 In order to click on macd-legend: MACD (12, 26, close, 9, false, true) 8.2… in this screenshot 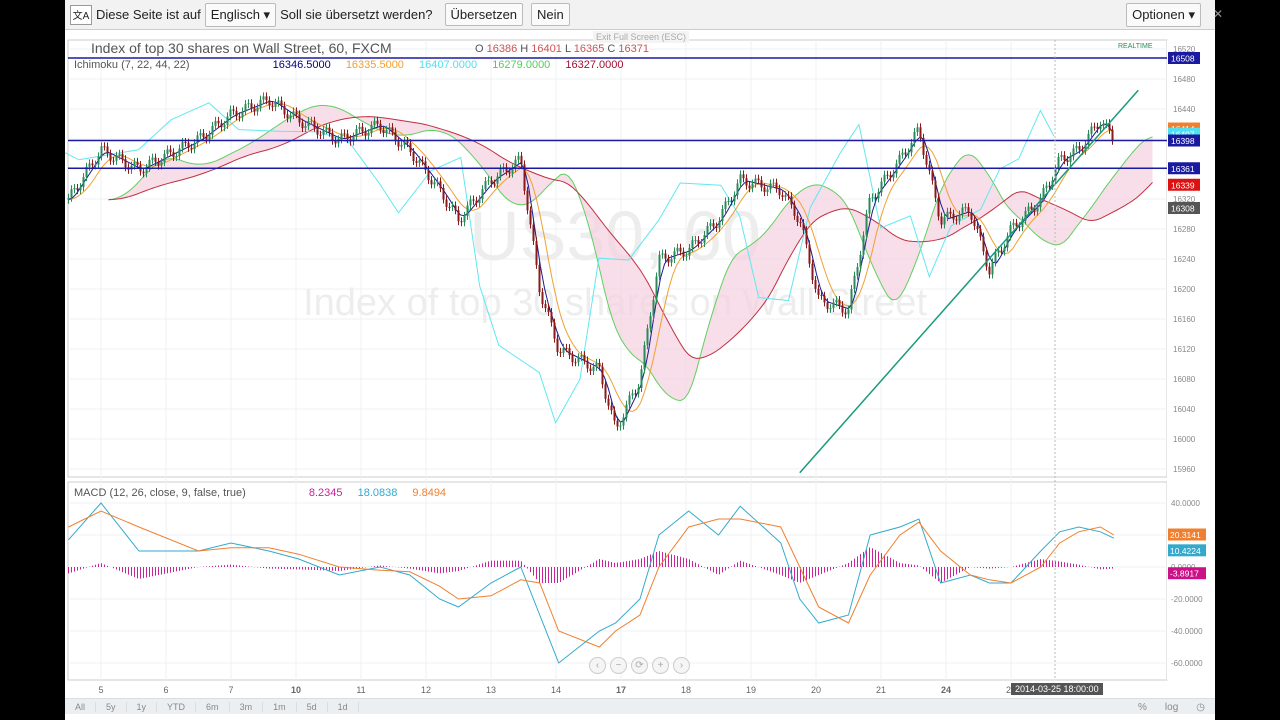, I will do `click(260, 493)`.